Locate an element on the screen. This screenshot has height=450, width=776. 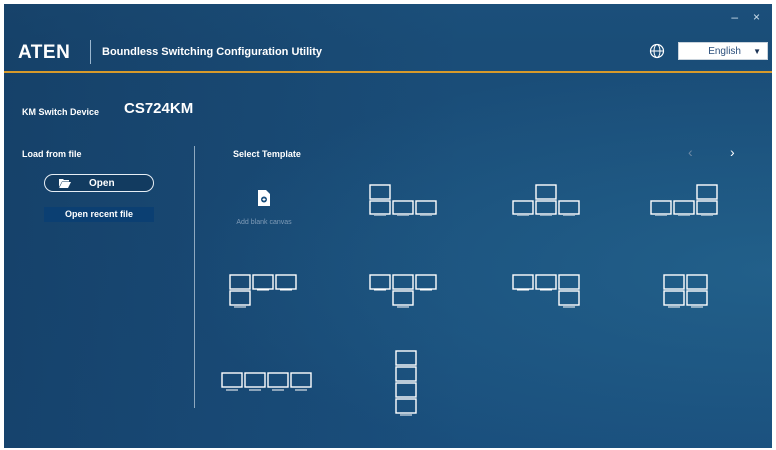
open-recent-file-button: Open recent file is located at coordinates (99, 214).